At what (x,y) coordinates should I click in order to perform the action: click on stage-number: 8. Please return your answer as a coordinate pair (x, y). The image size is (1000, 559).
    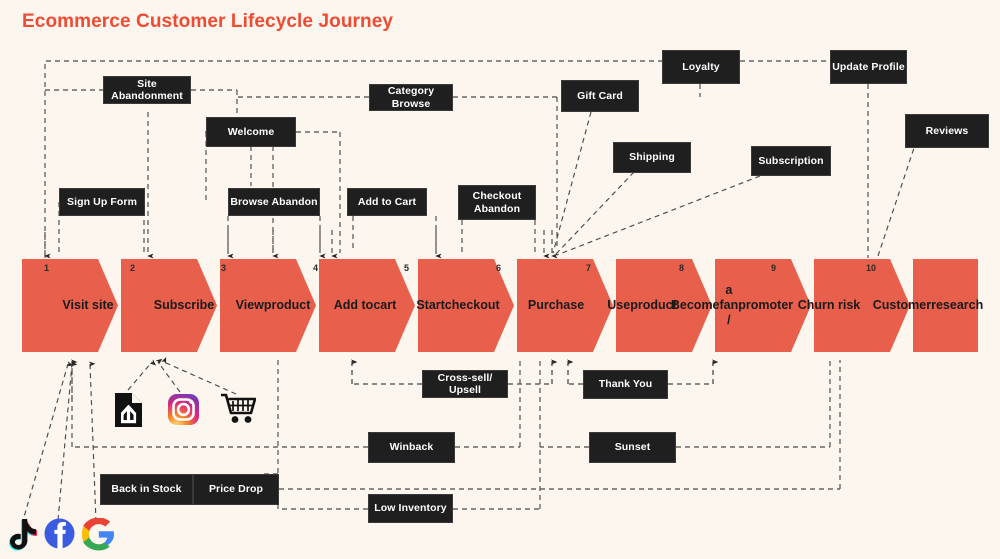
    Looking at the image, I should click on (682, 268).